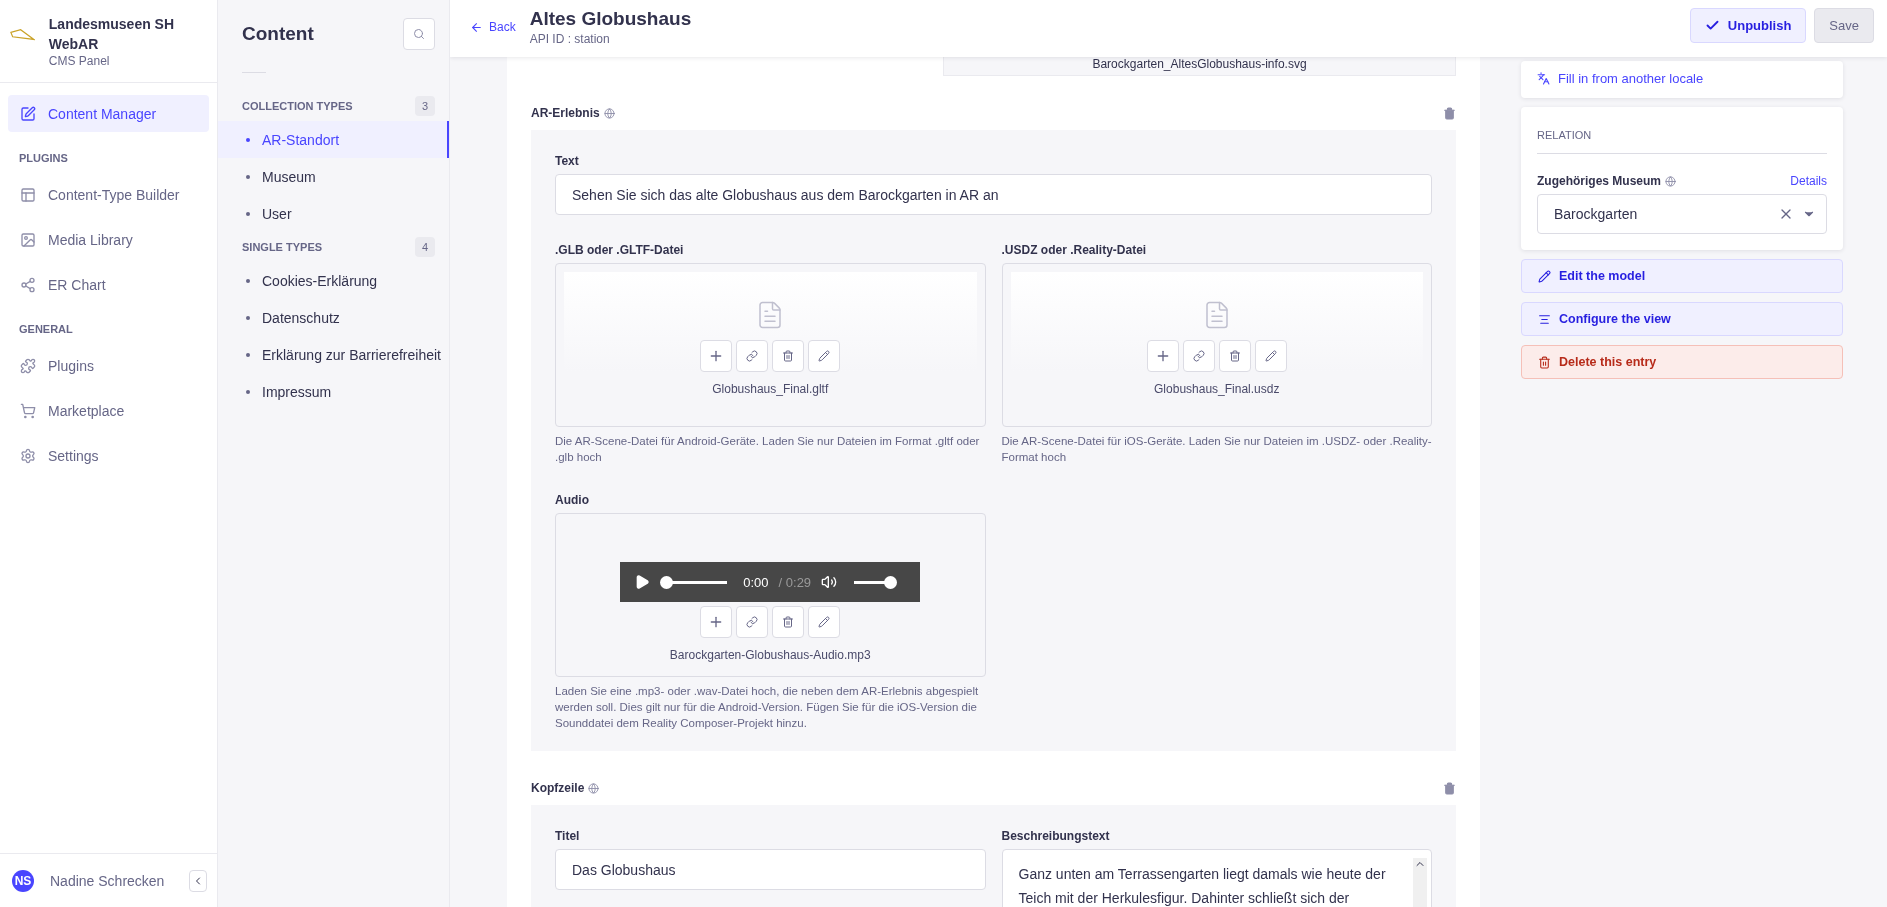 The image size is (1887, 907). Describe the element at coordinates (1216, 449) in the screenshot. I see `field-hint: Die AR-Scene-Datei für iOS-Geräte. Laden Sie nur Dateien im .USDZ- oder .Reality-Format hoch` at that location.